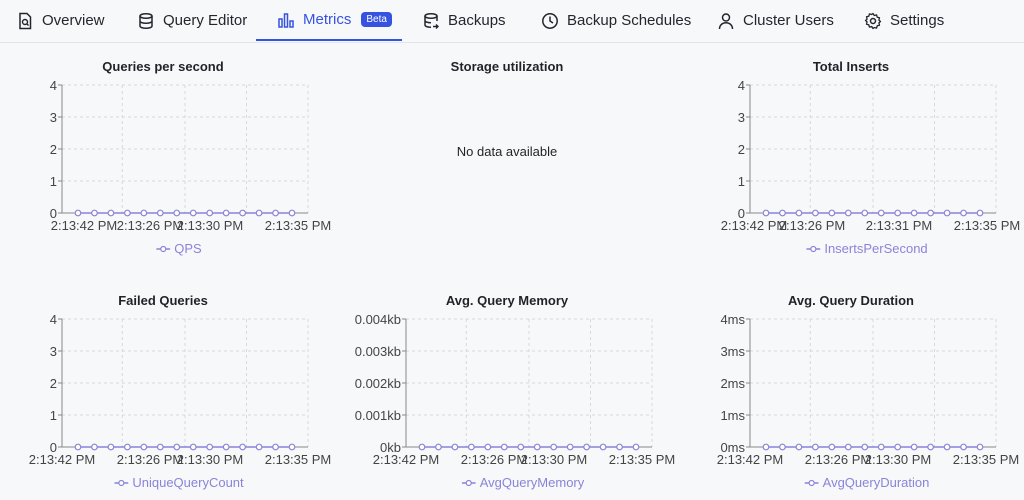 This screenshot has width=1024, height=500. I want to click on legend-item: UniqueQueryCount, so click(179, 482).